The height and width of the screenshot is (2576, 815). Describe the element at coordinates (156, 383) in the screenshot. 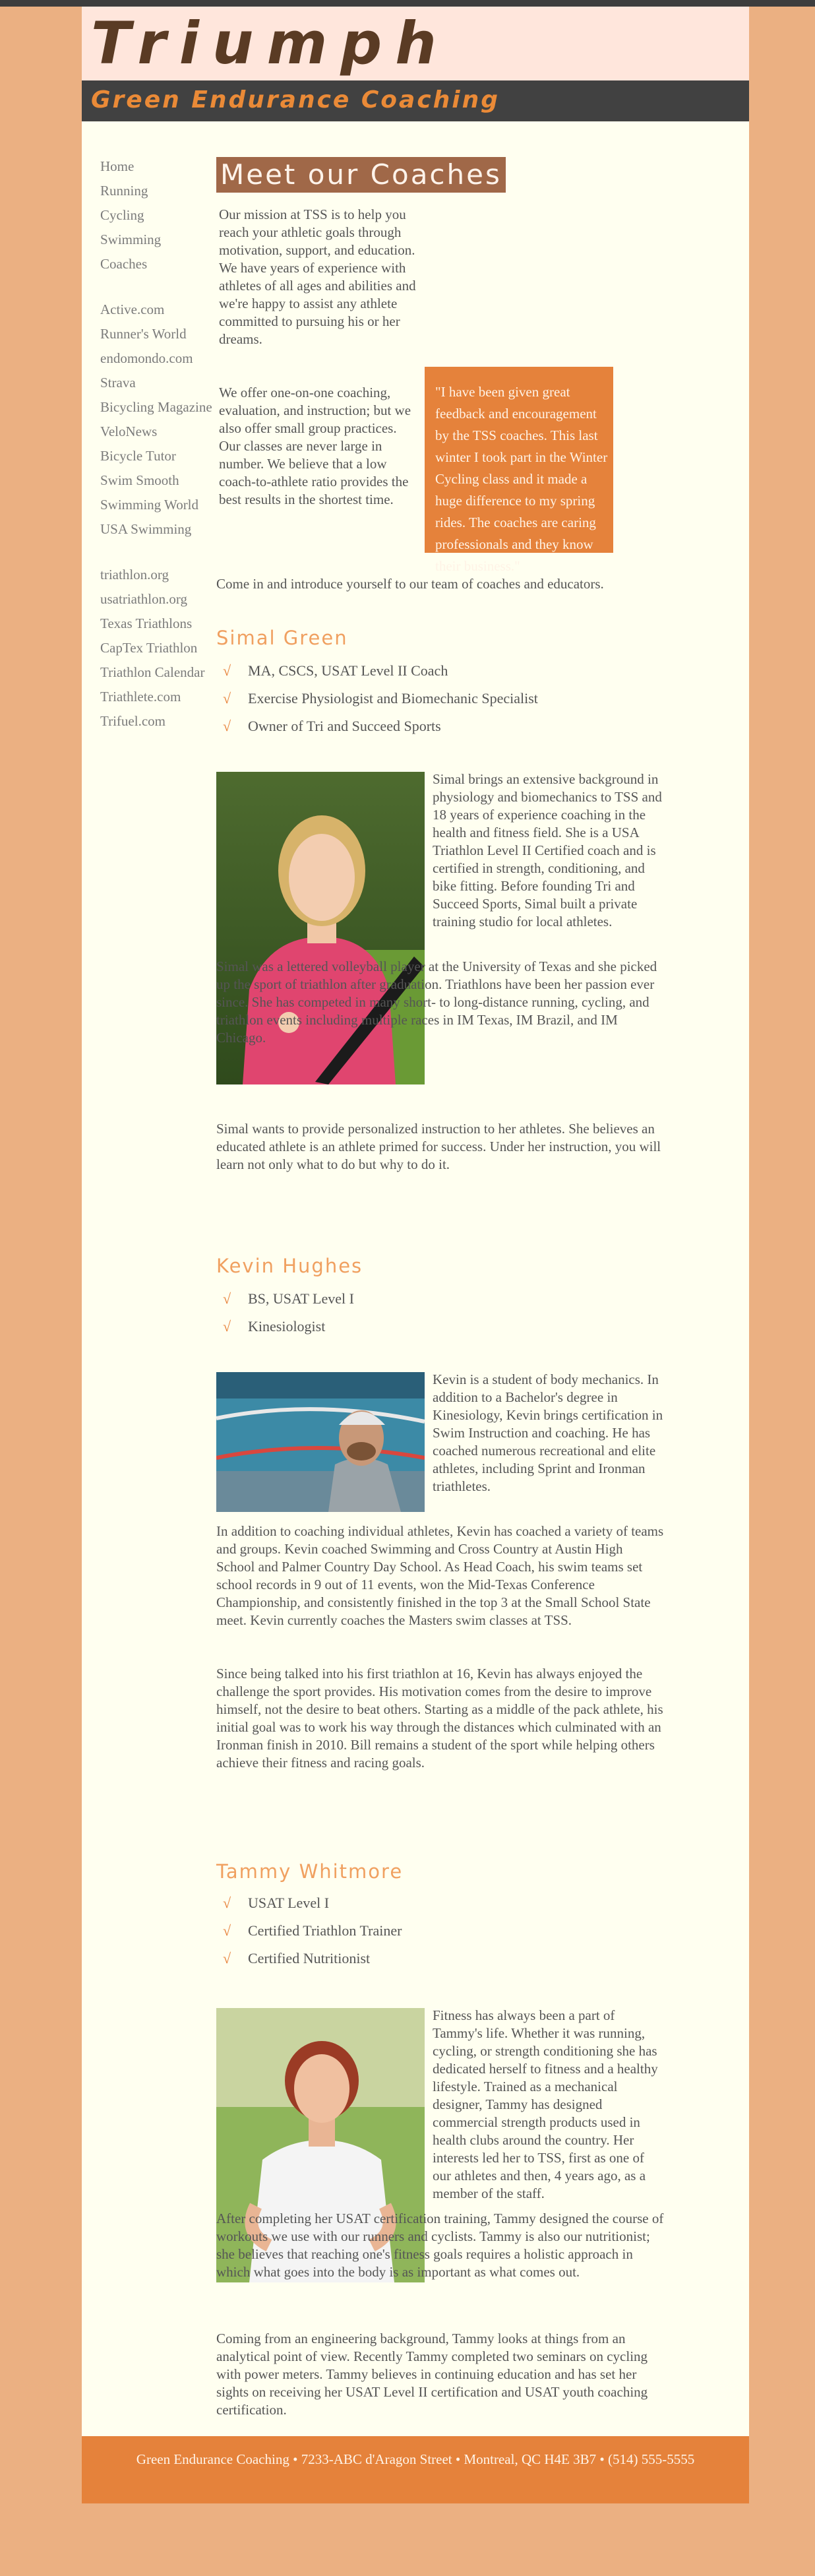

I see `link-strava: Strava` at that location.